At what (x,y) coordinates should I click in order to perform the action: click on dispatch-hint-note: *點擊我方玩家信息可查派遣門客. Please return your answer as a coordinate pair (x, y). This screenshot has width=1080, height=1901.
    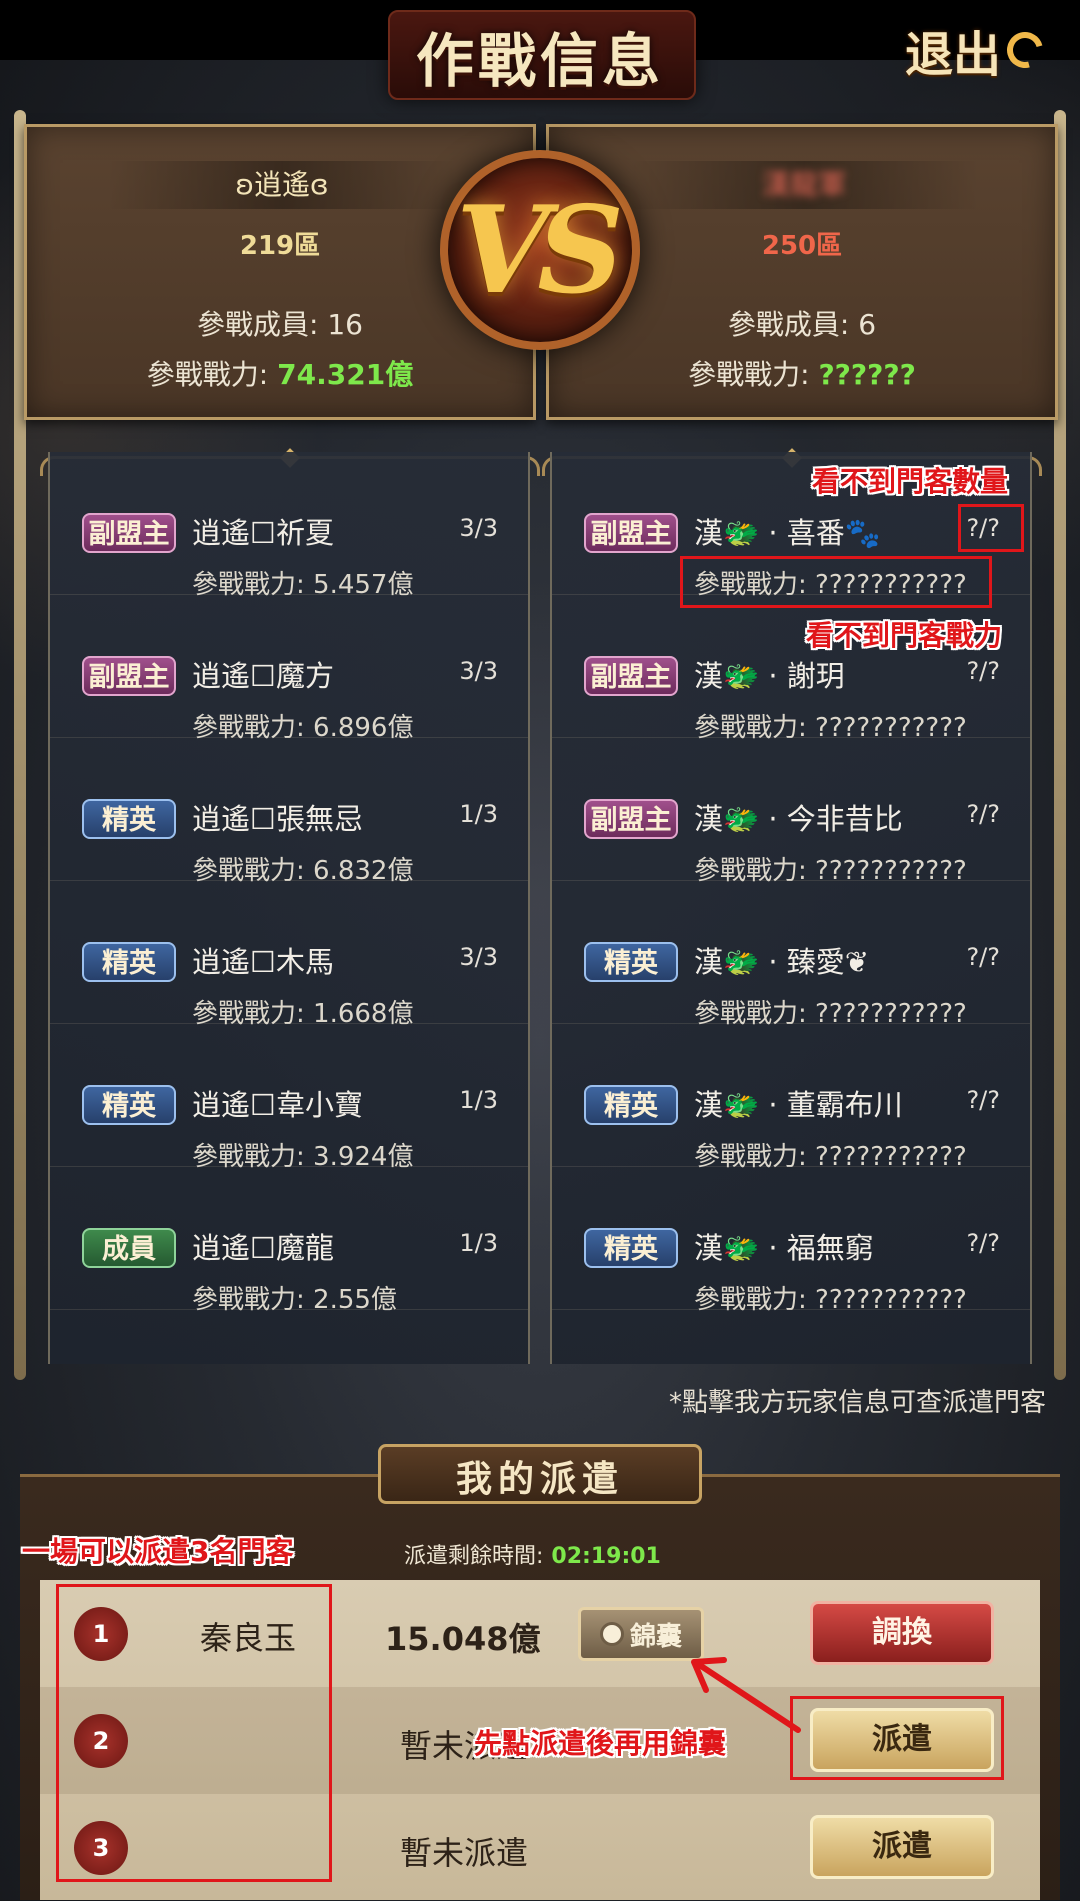
    Looking at the image, I should click on (857, 1403).